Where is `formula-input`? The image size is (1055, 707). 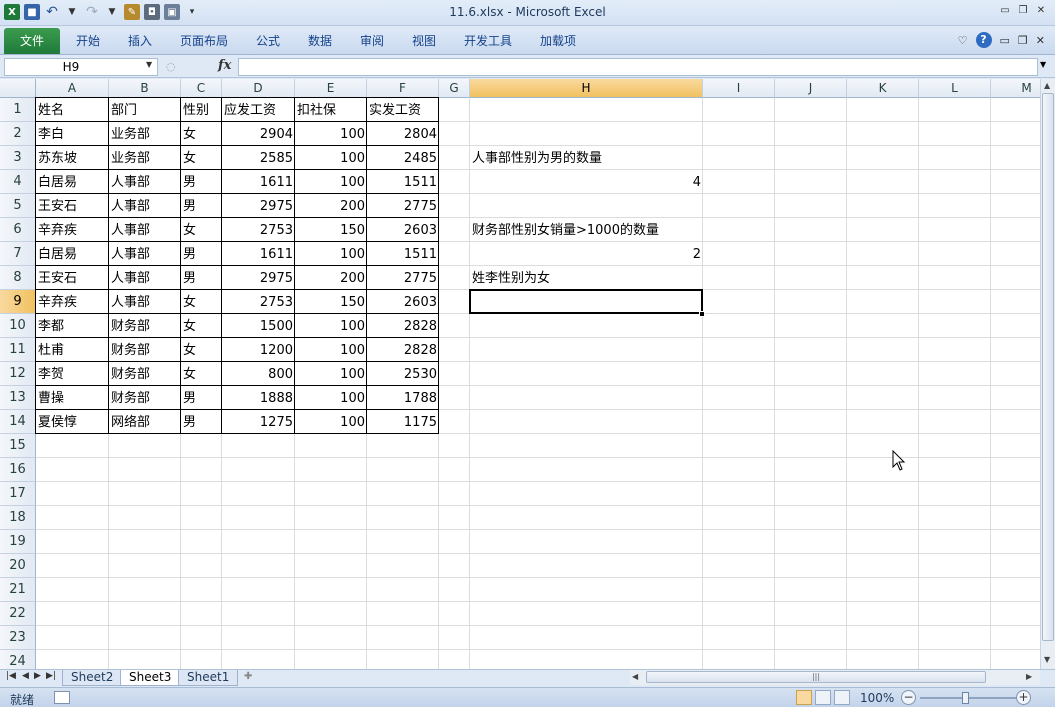 formula-input is located at coordinates (638, 67).